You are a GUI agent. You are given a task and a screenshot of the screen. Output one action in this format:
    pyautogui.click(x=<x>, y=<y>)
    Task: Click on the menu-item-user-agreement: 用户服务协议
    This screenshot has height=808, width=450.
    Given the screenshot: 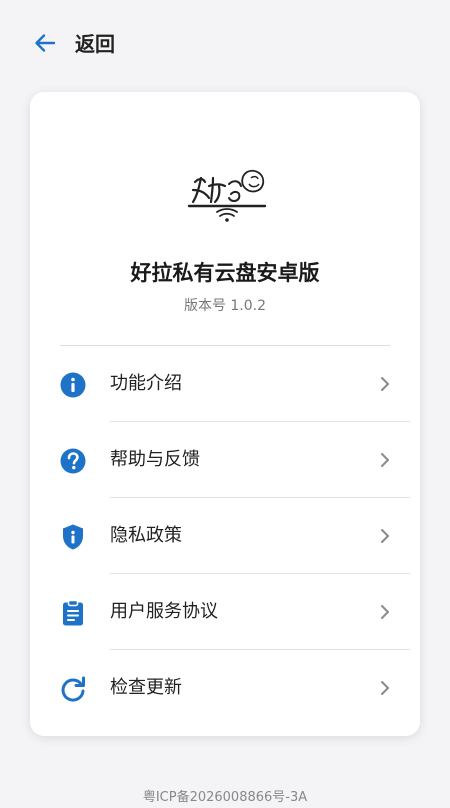 What is the action you would take?
    pyautogui.click(x=225, y=612)
    